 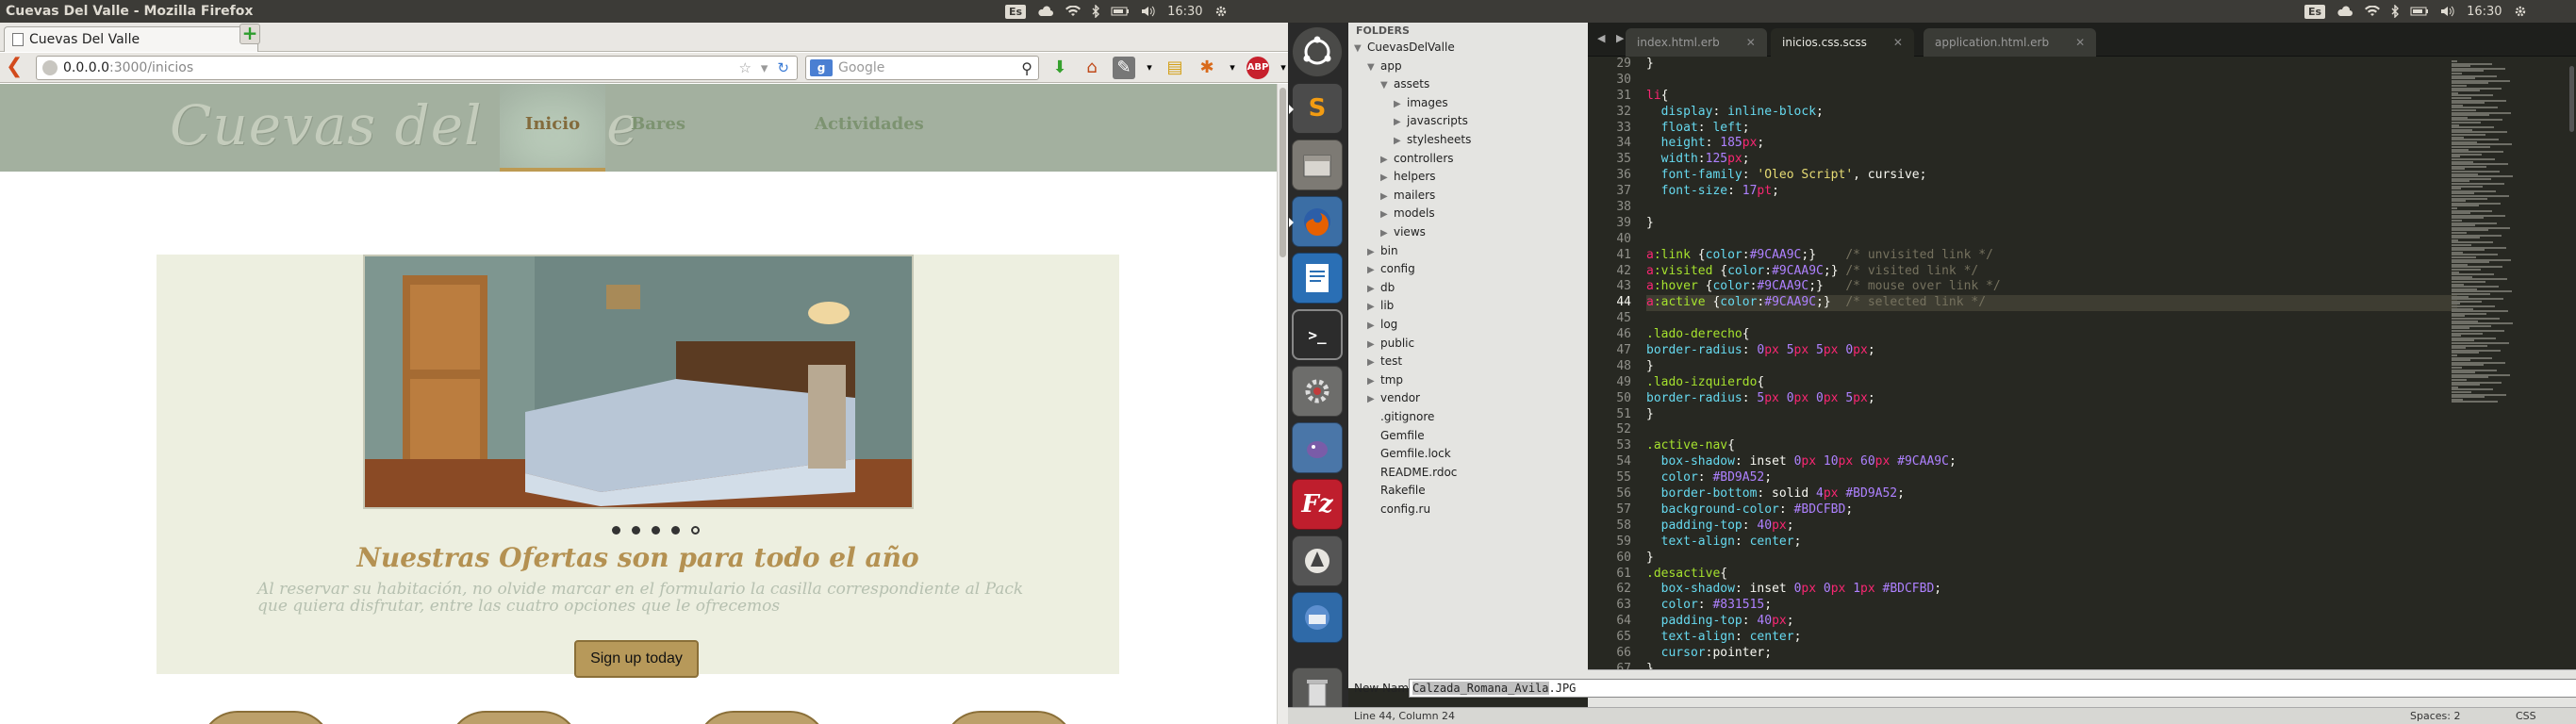 I want to click on code-line: box-shadow: inset 0px 10px 60px #9CAA9C;, so click(x=2051, y=462).